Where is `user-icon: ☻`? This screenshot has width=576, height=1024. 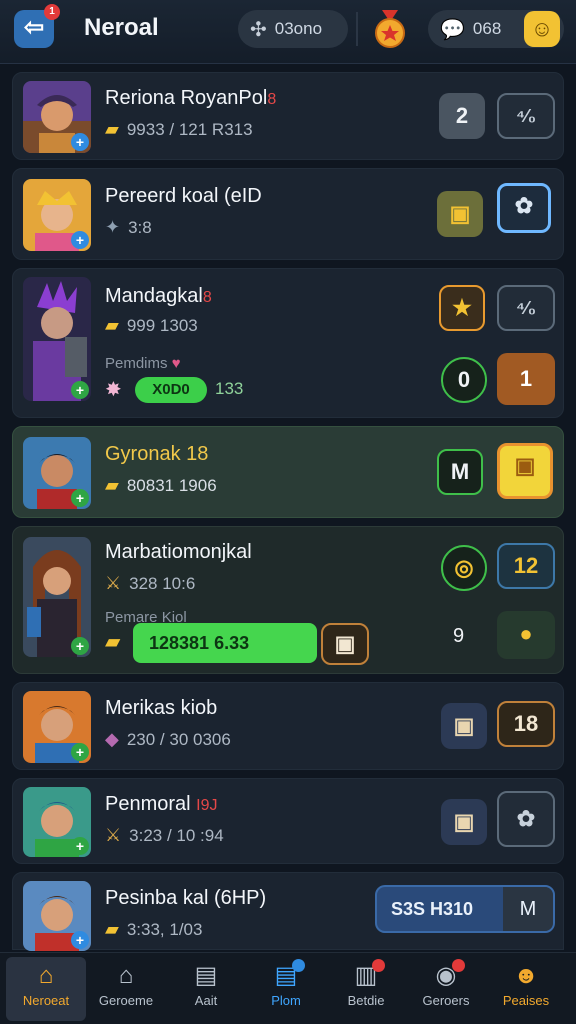
user-icon: ☻ is located at coordinates (526, 975).